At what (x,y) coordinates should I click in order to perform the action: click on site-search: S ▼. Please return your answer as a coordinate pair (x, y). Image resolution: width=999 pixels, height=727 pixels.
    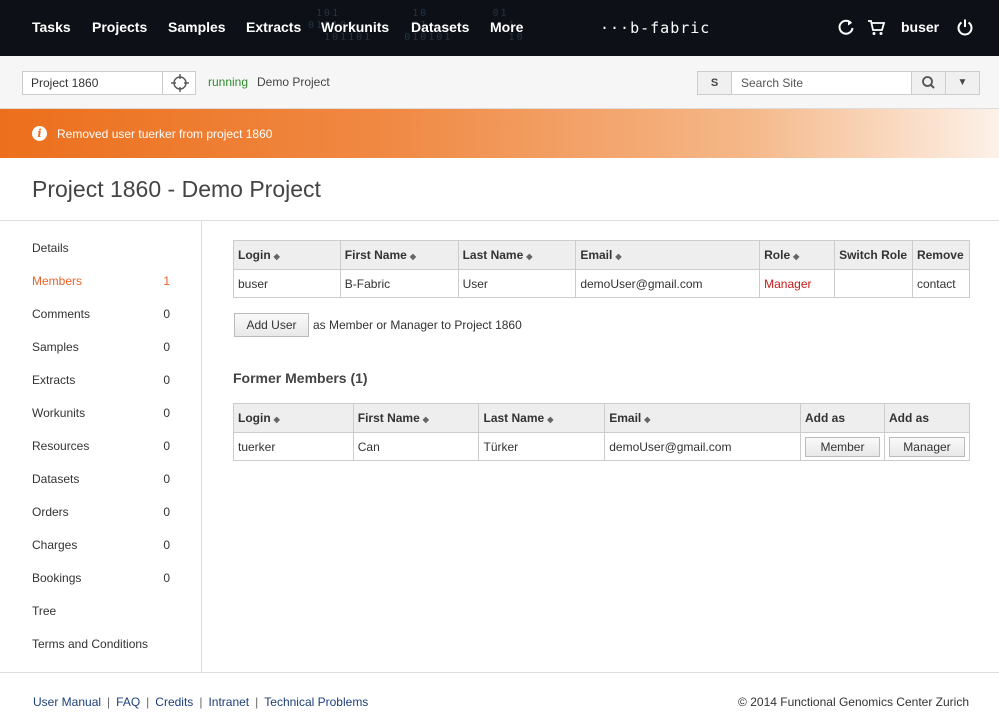
    Looking at the image, I should click on (838, 83).